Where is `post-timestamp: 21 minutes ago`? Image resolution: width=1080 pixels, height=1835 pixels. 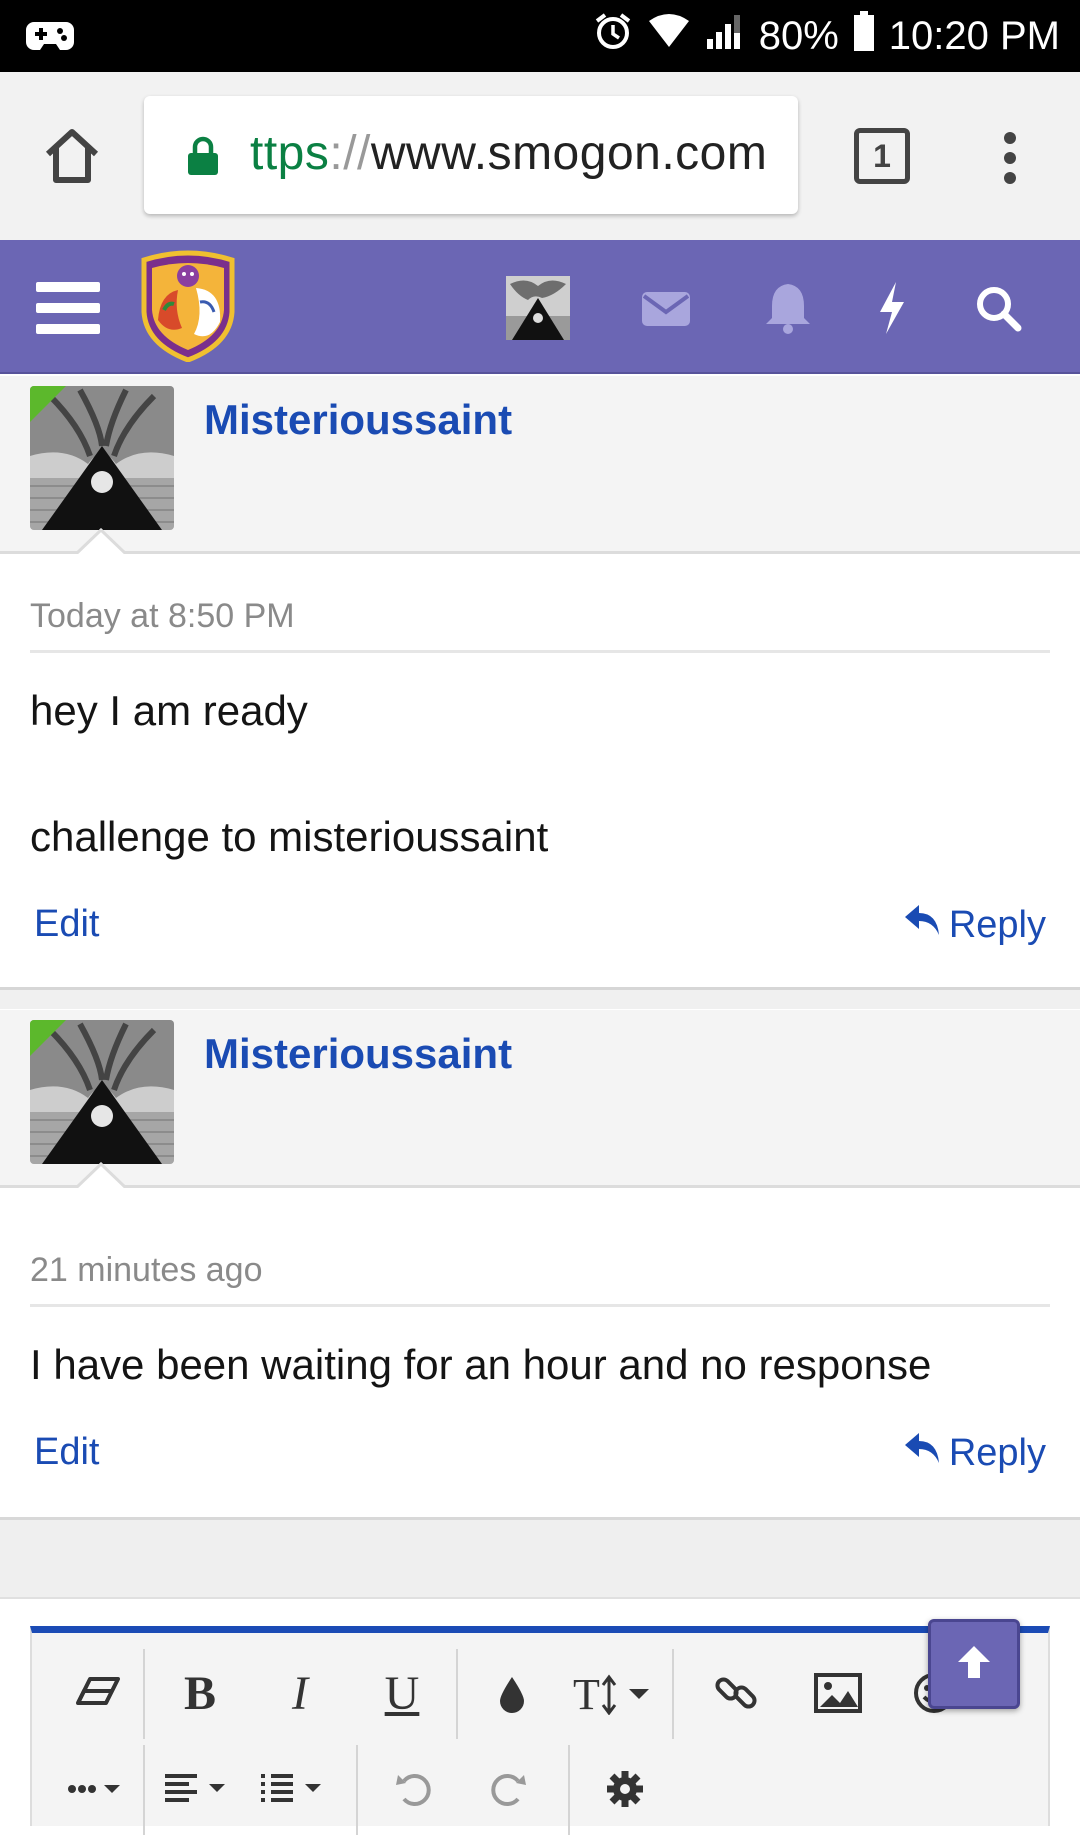 post-timestamp: 21 minutes ago is located at coordinates (146, 1270).